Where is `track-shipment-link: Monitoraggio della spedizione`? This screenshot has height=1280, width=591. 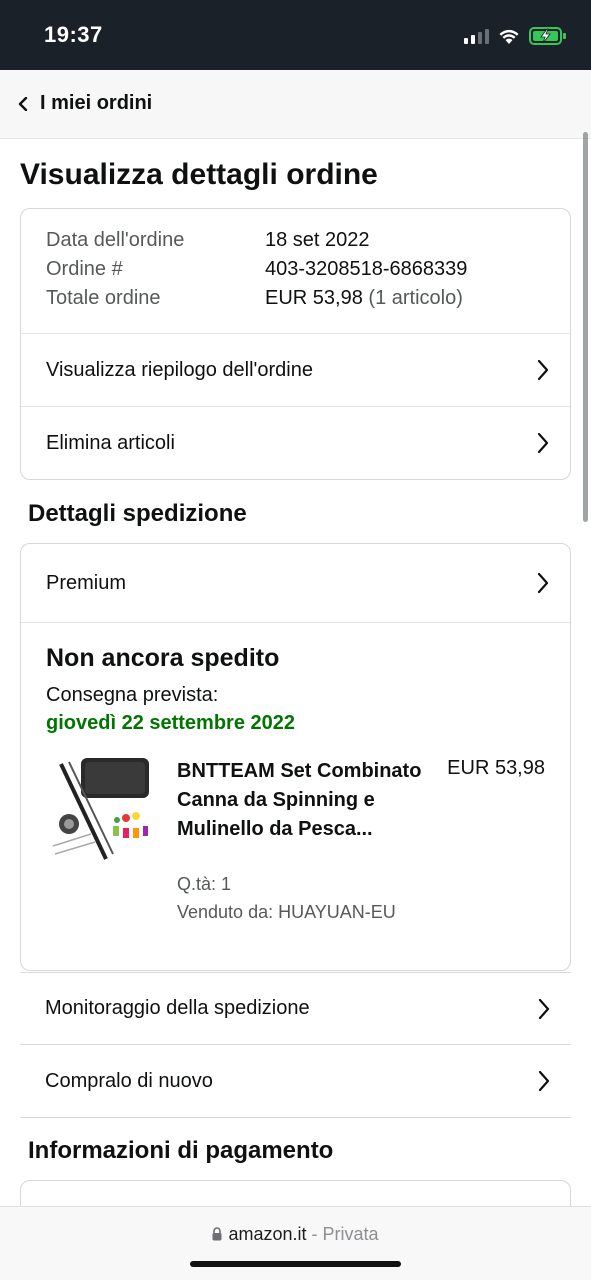 track-shipment-link: Monitoraggio della spedizione is located at coordinates (295, 1008).